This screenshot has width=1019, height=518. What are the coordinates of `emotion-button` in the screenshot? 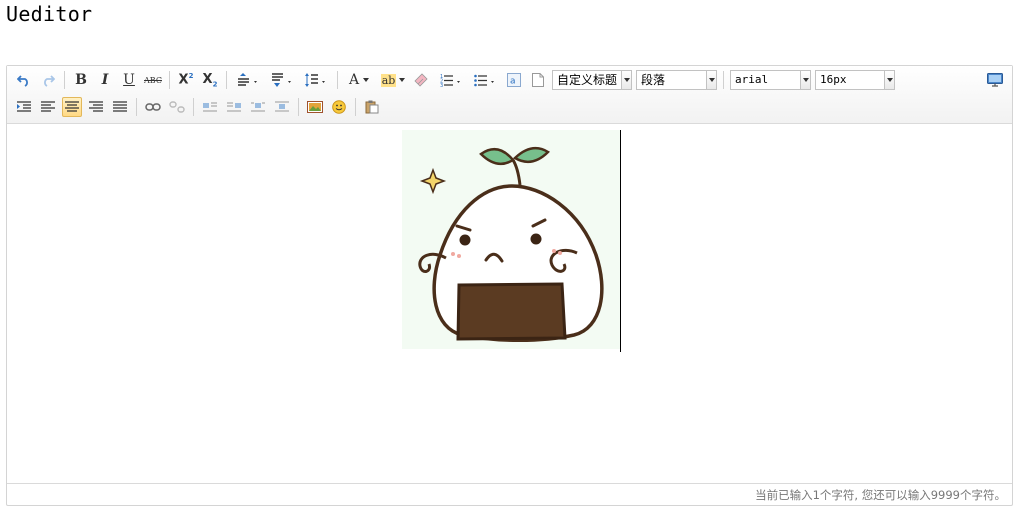 It's located at (339, 107).